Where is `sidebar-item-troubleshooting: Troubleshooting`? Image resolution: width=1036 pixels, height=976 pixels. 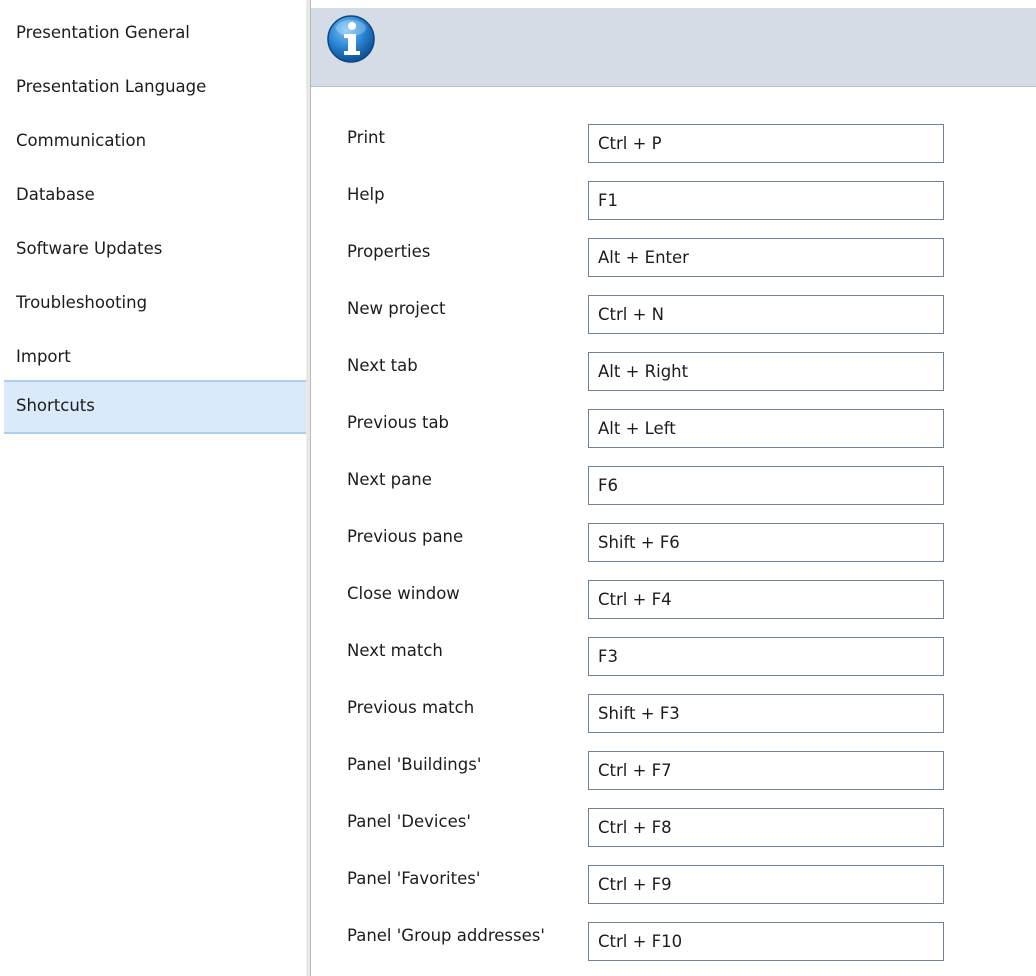 sidebar-item-troubleshooting: Troubleshooting is located at coordinates (155, 301).